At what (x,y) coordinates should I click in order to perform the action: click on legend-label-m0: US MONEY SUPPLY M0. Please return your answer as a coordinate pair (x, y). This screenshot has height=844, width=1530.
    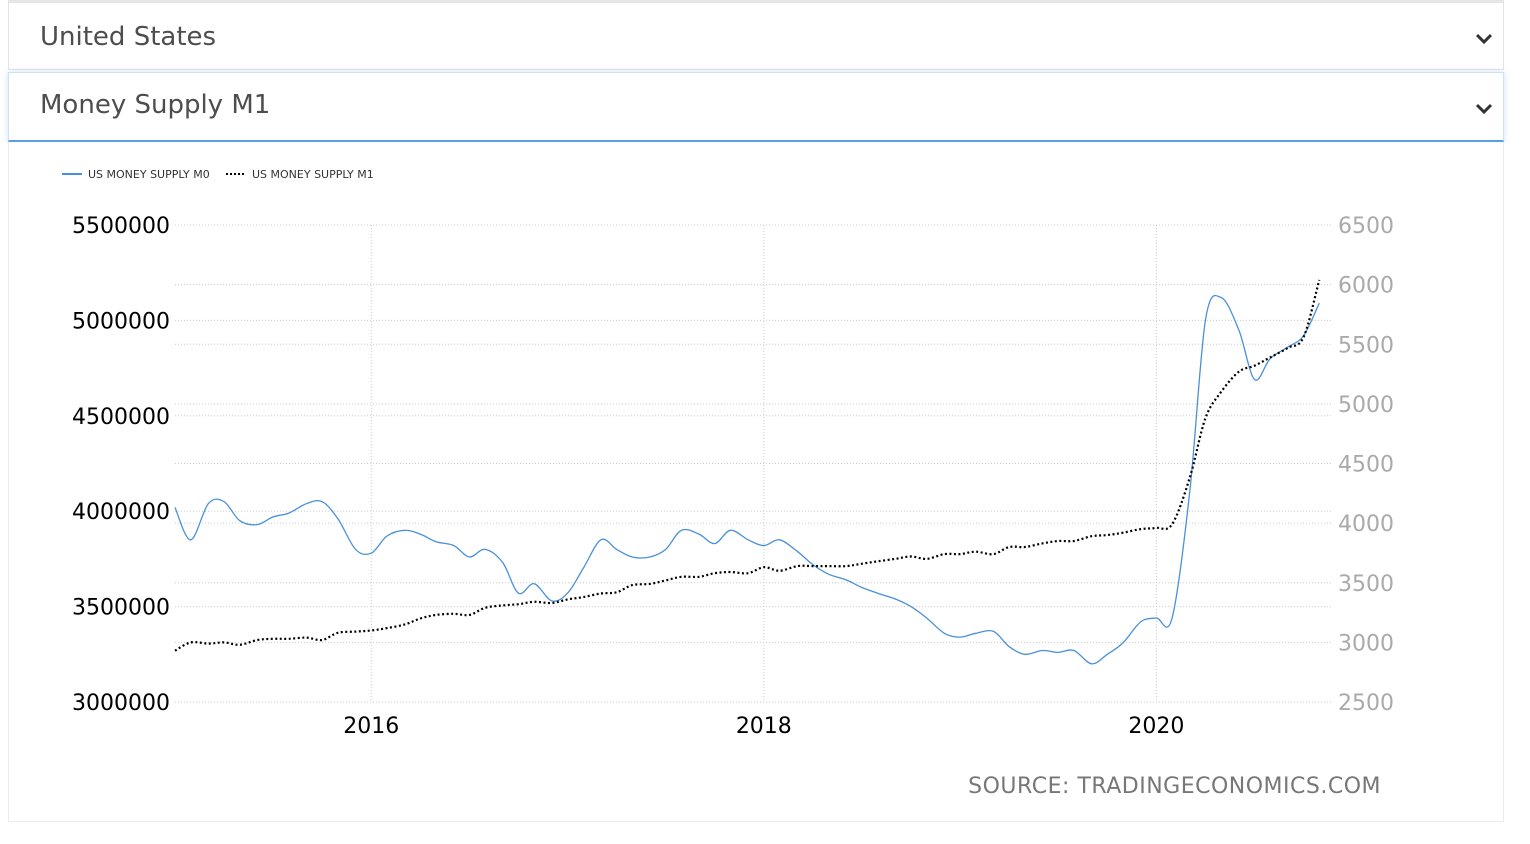
    Looking at the image, I should click on (149, 174).